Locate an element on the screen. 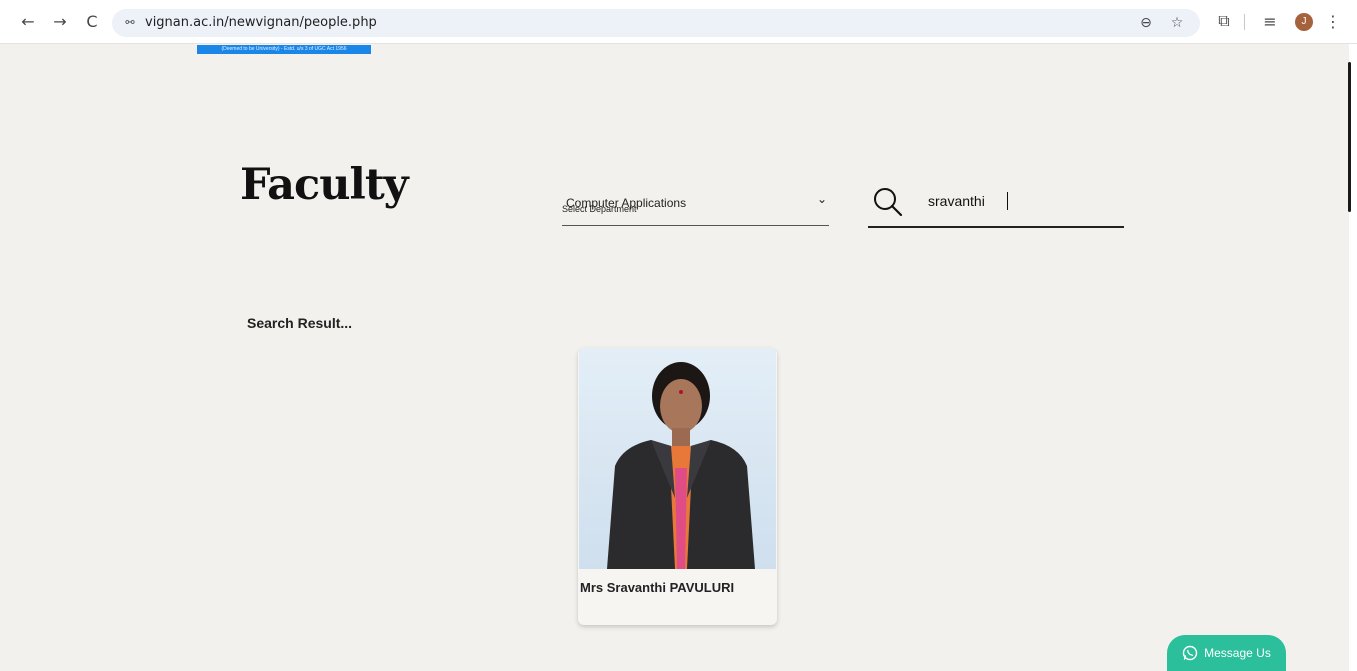  search-icon is located at coordinates (888, 202).